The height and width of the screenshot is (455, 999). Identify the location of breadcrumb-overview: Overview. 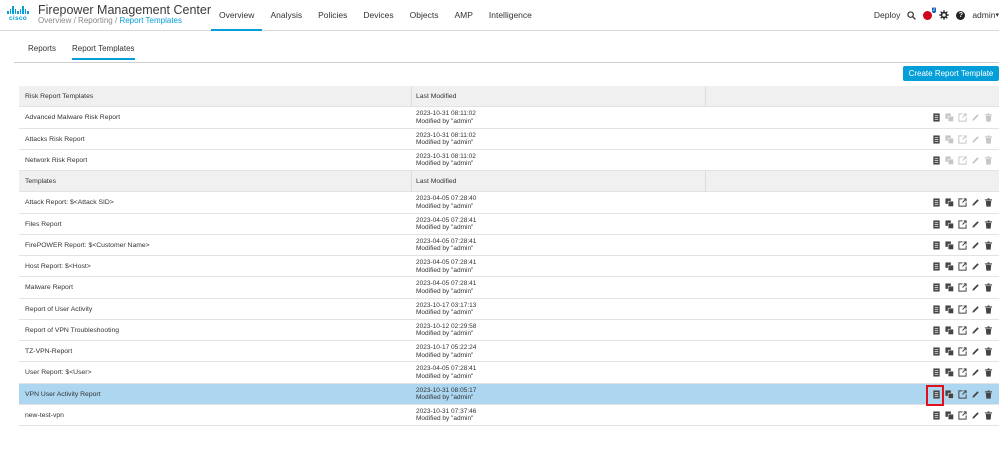
(54, 20).